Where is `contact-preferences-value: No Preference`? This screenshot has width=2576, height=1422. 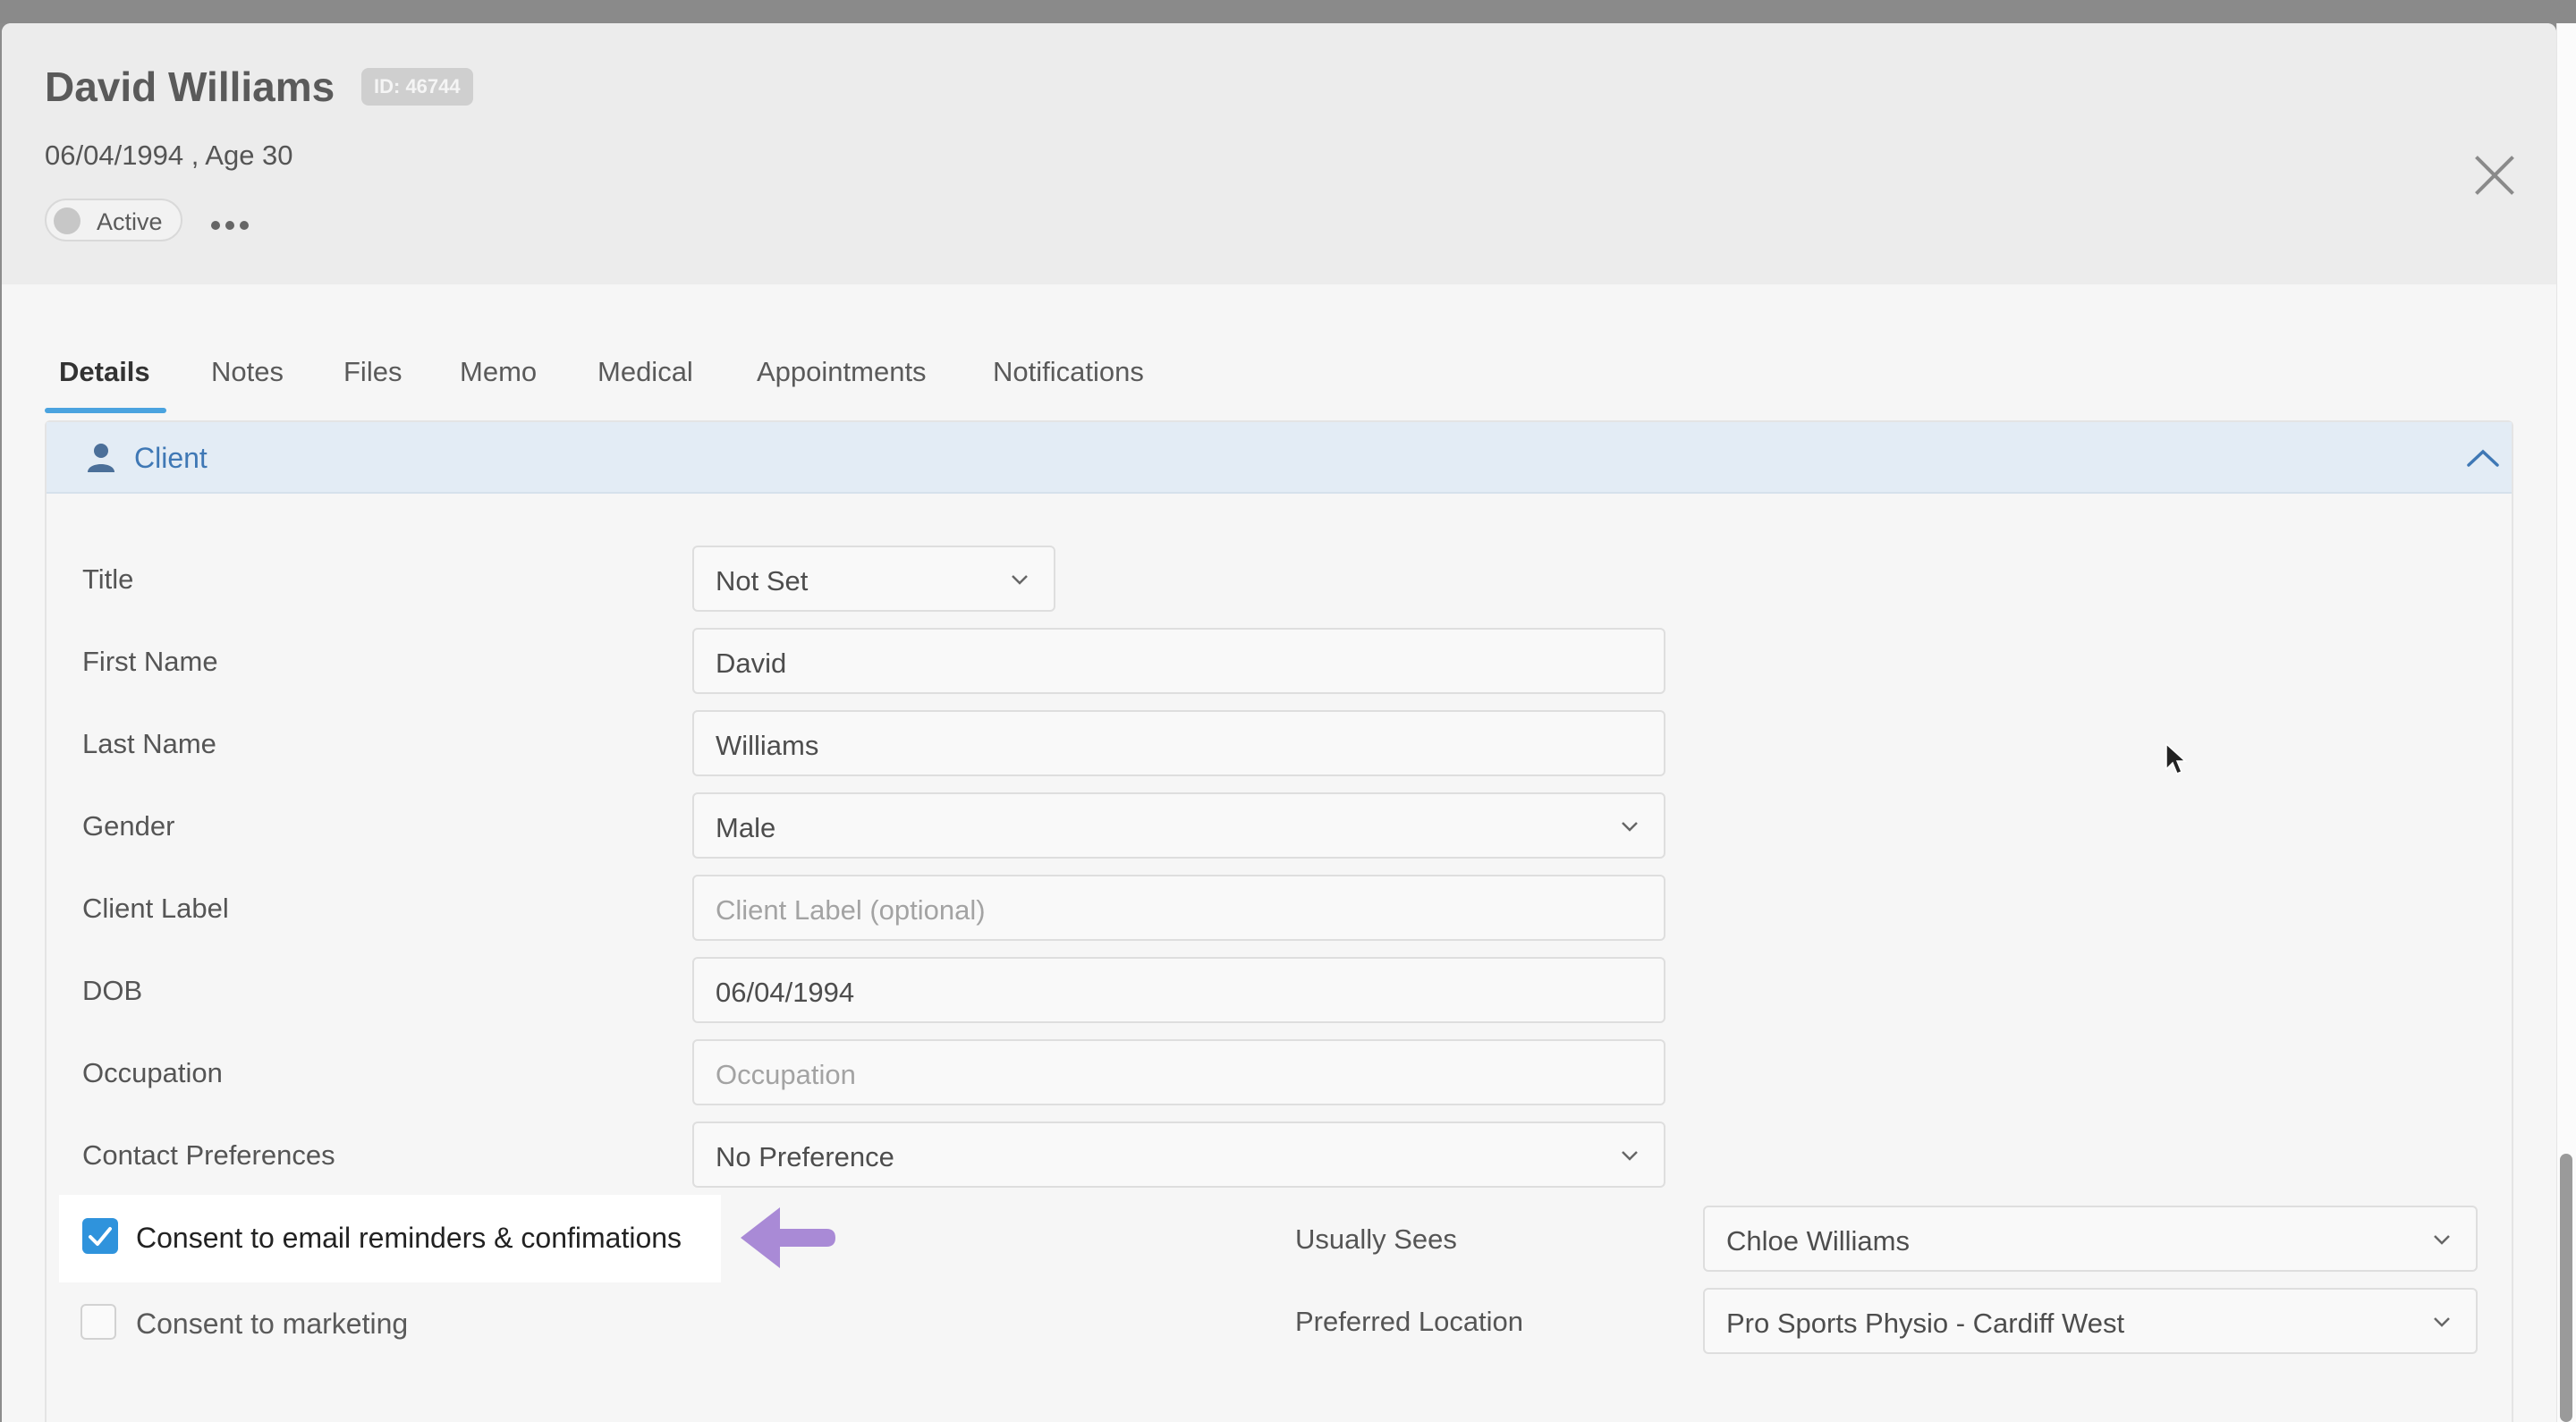
contact-preferences-value: No Preference is located at coordinates (805, 1156).